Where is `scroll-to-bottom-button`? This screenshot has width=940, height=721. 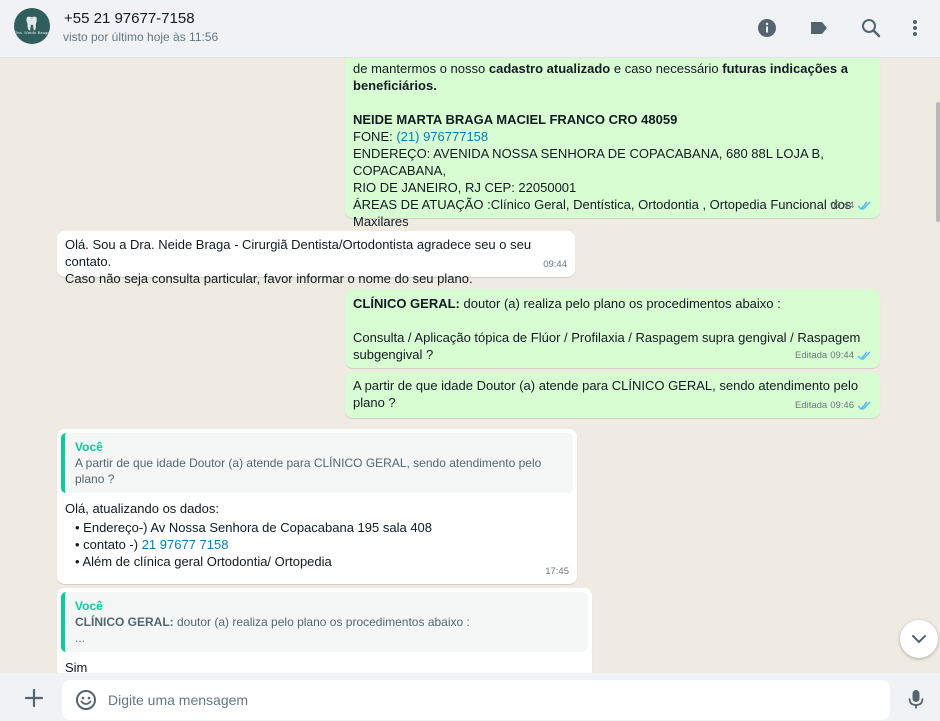 scroll-to-bottom-button is located at coordinates (919, 639).